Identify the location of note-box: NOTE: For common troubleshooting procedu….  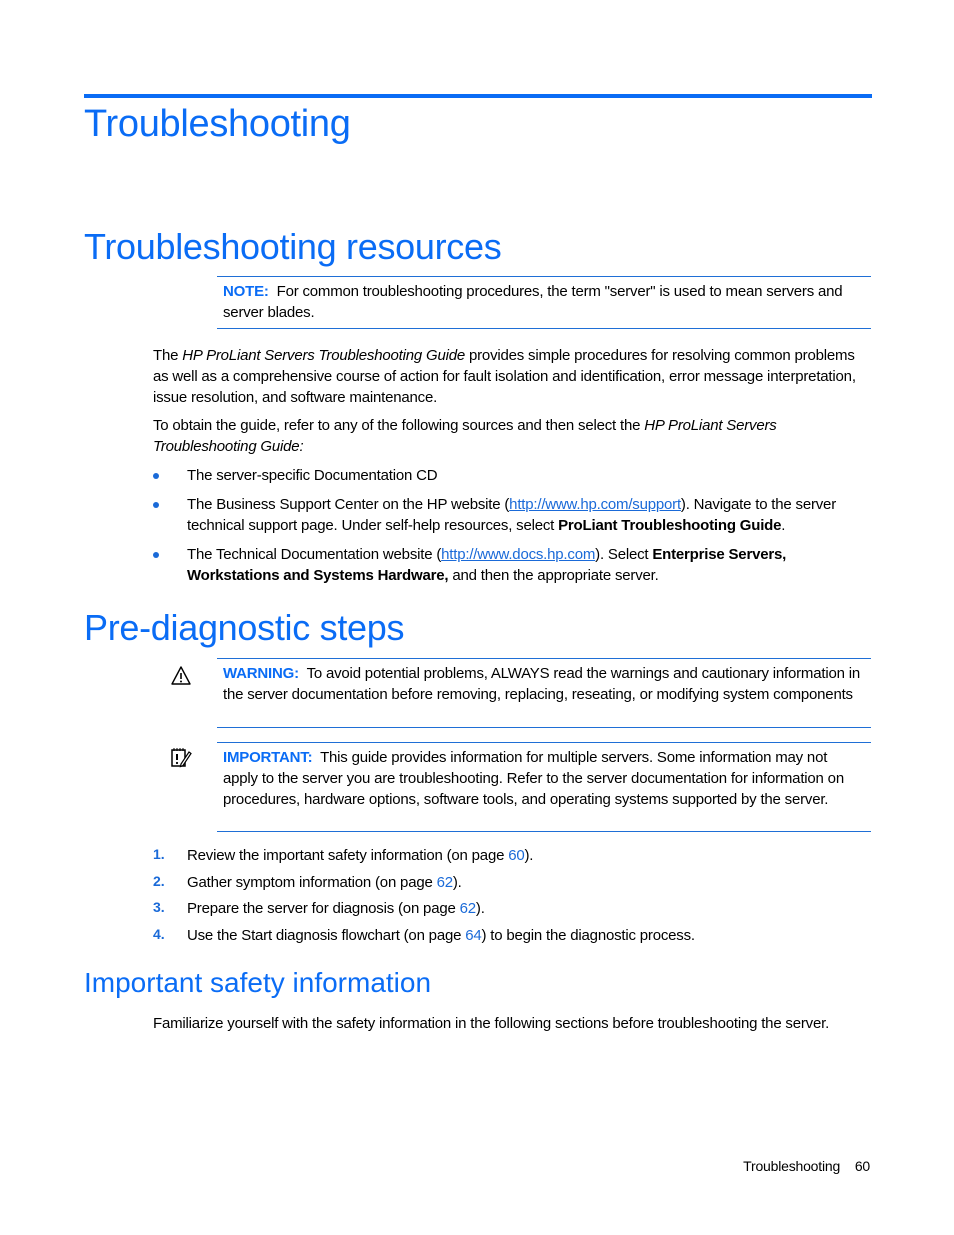
(544, 302).